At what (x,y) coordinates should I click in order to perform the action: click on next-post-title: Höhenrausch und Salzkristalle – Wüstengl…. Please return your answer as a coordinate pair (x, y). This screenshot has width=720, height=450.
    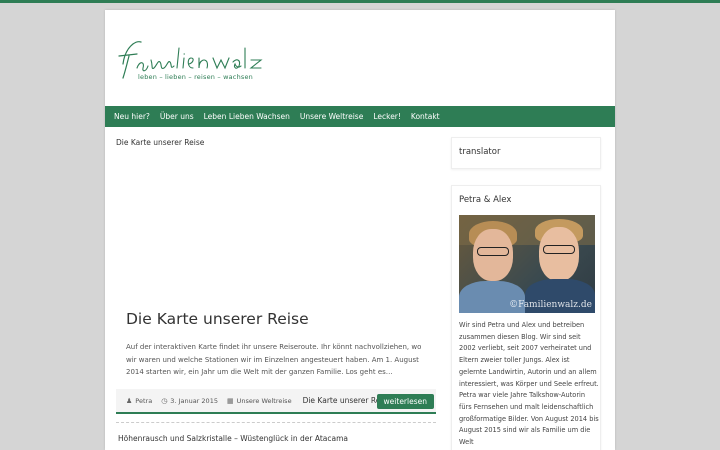
    Looking at the image, I should click on (233, 438).